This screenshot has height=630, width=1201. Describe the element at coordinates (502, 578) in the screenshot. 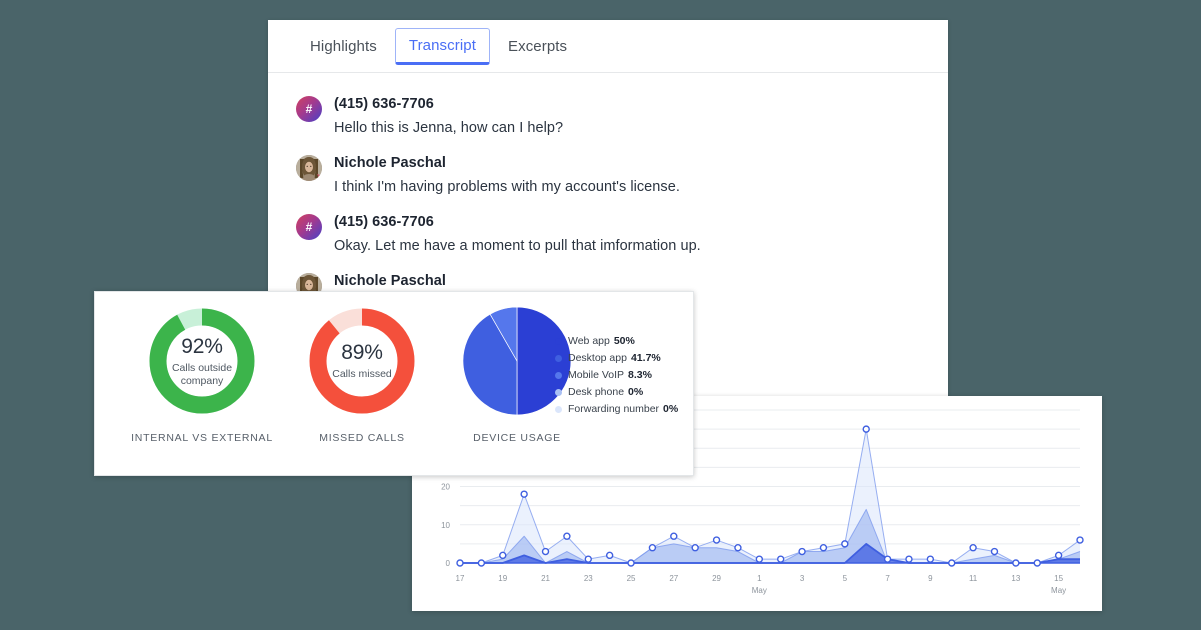

I see `x-axis-tick-label: 19` at that location.